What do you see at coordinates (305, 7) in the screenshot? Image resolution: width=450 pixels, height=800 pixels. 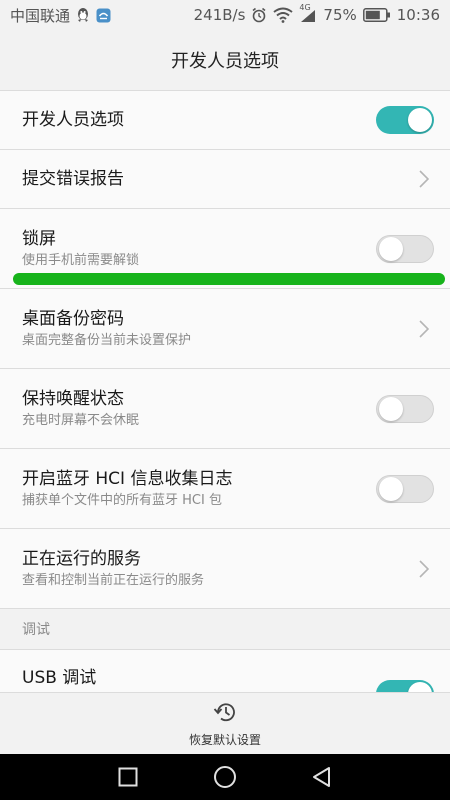 I see `signal-type: 4G` at bounding box center [305, 7].